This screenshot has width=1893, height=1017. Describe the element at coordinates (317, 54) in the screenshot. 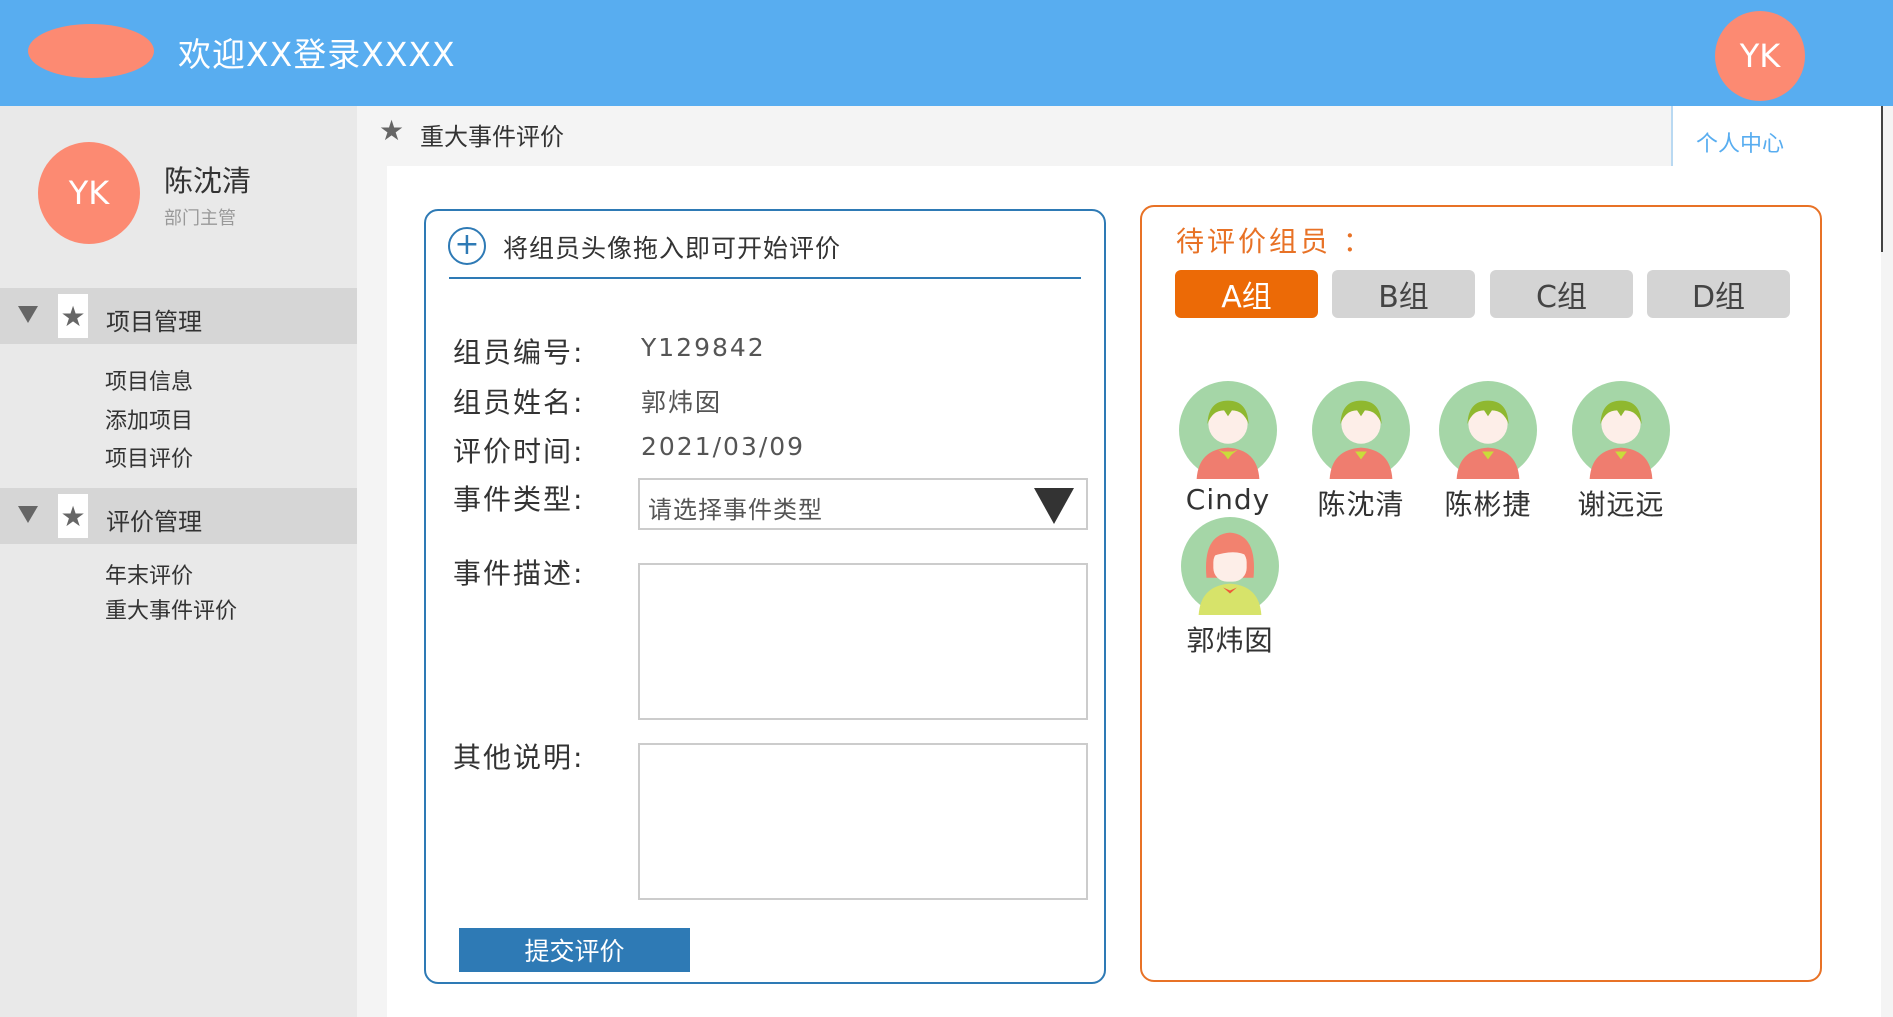

I see `app-title: 欢迎XX登录XXXX` at that location.